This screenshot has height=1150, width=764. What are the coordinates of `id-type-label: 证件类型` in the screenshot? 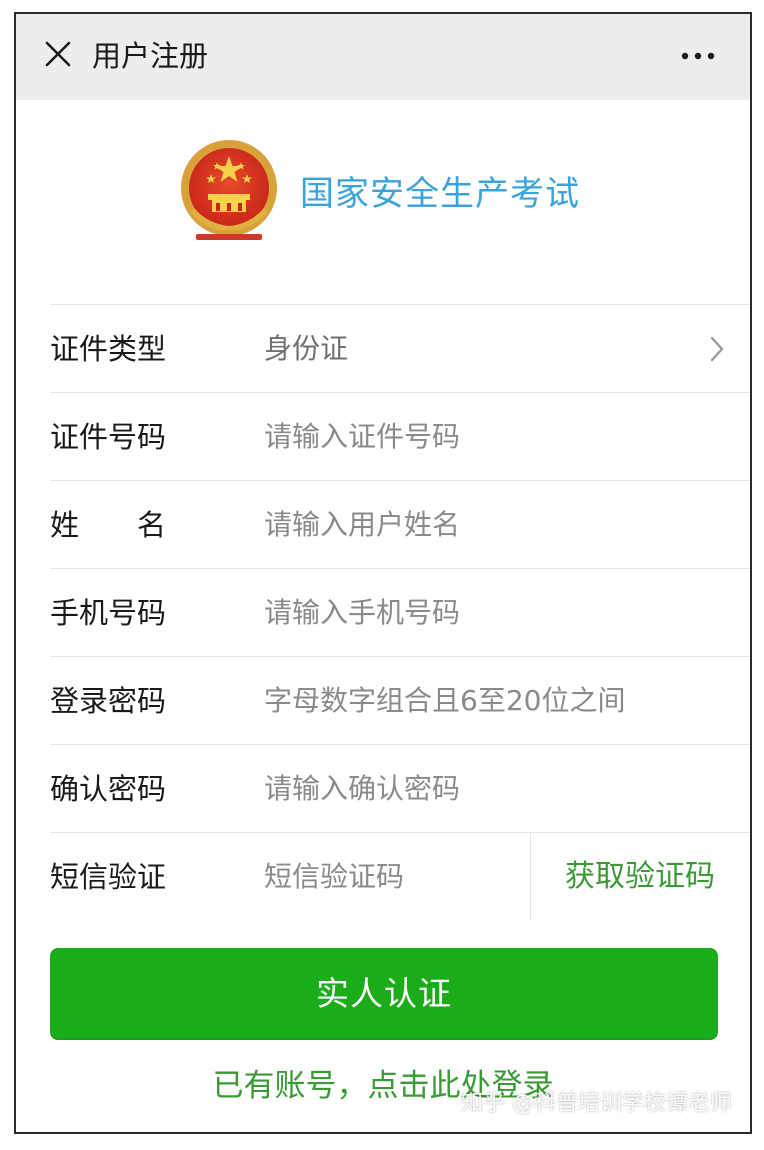 It's located at (108, 349).